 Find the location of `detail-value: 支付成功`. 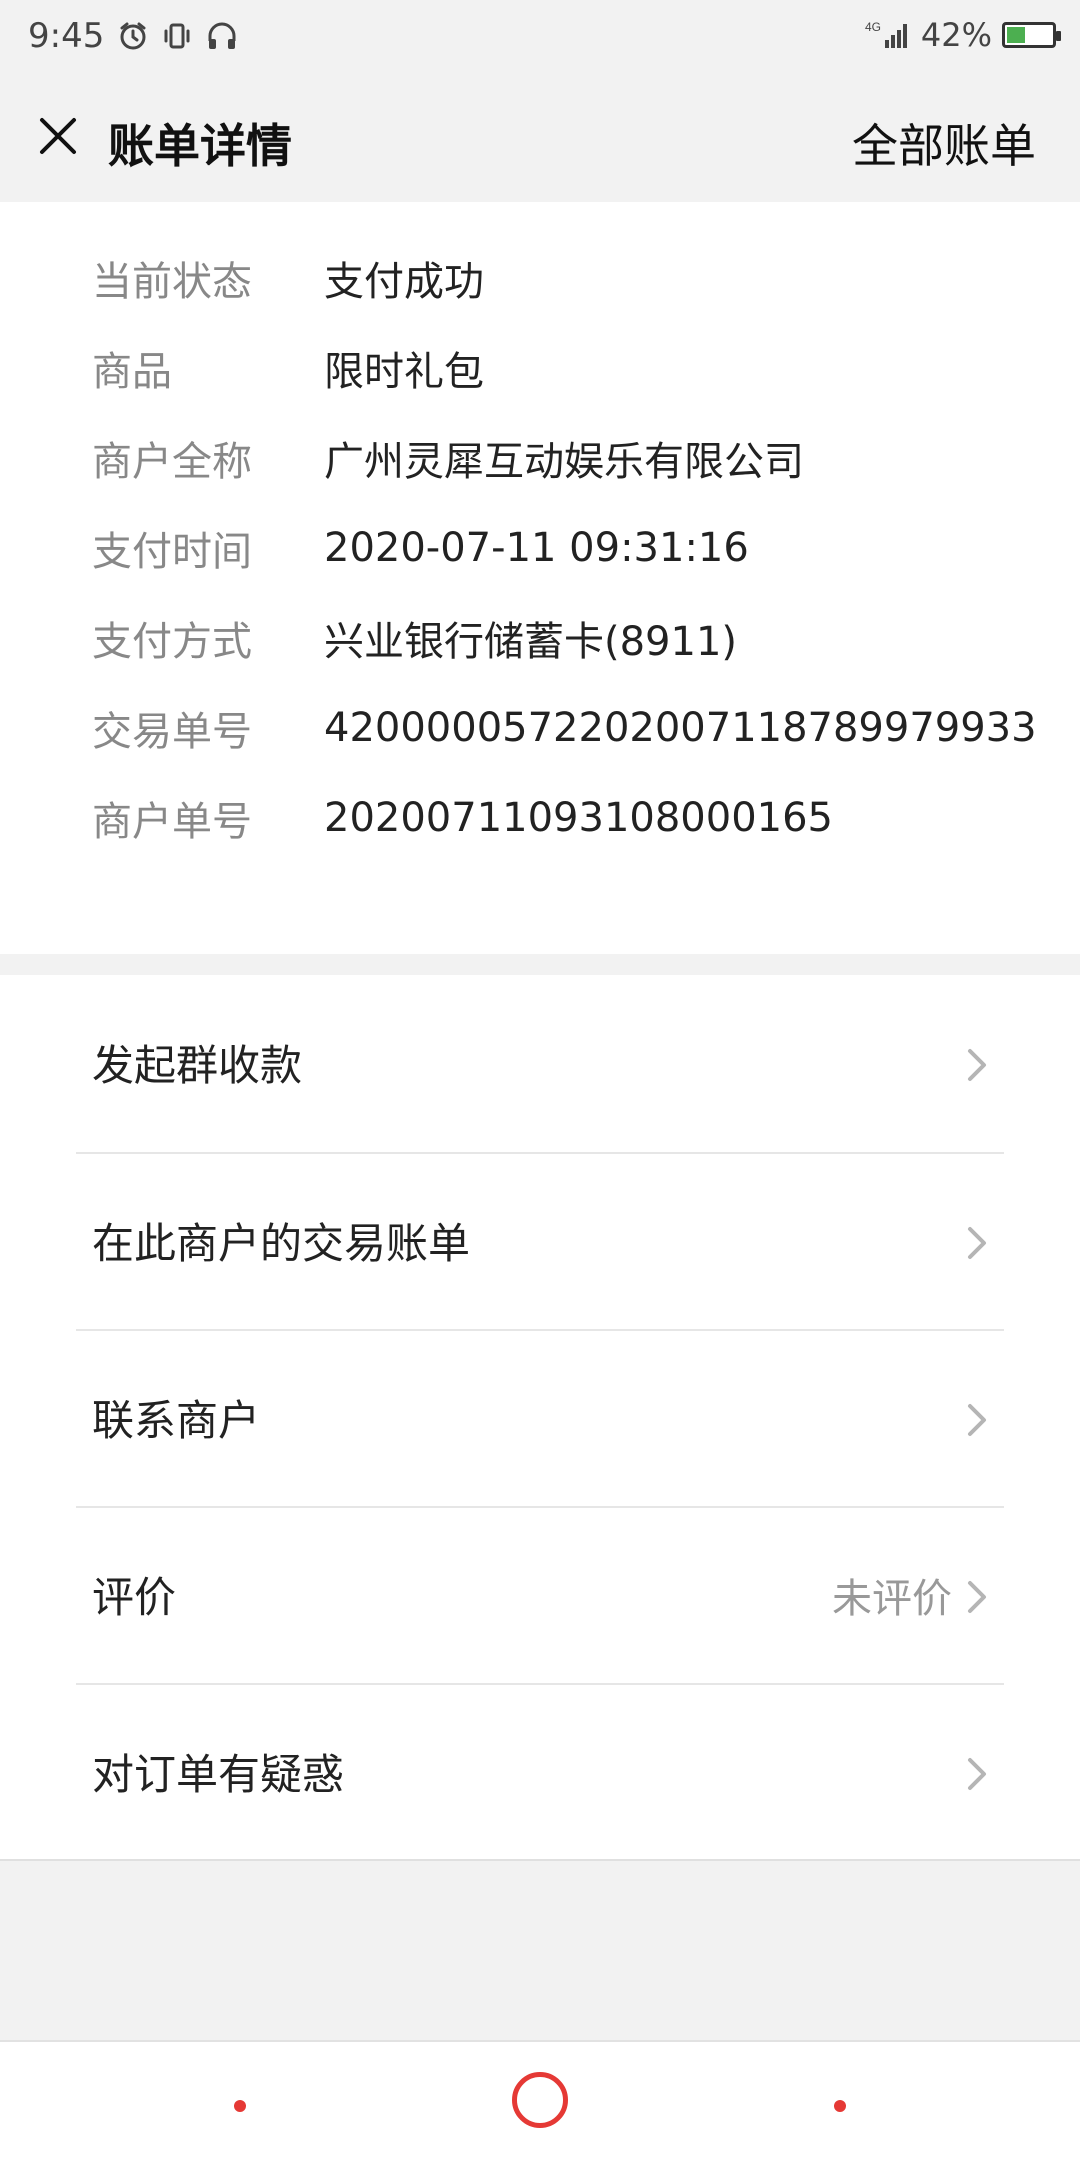

detail-value: 支付成功 is located at coordinates (404, 282).